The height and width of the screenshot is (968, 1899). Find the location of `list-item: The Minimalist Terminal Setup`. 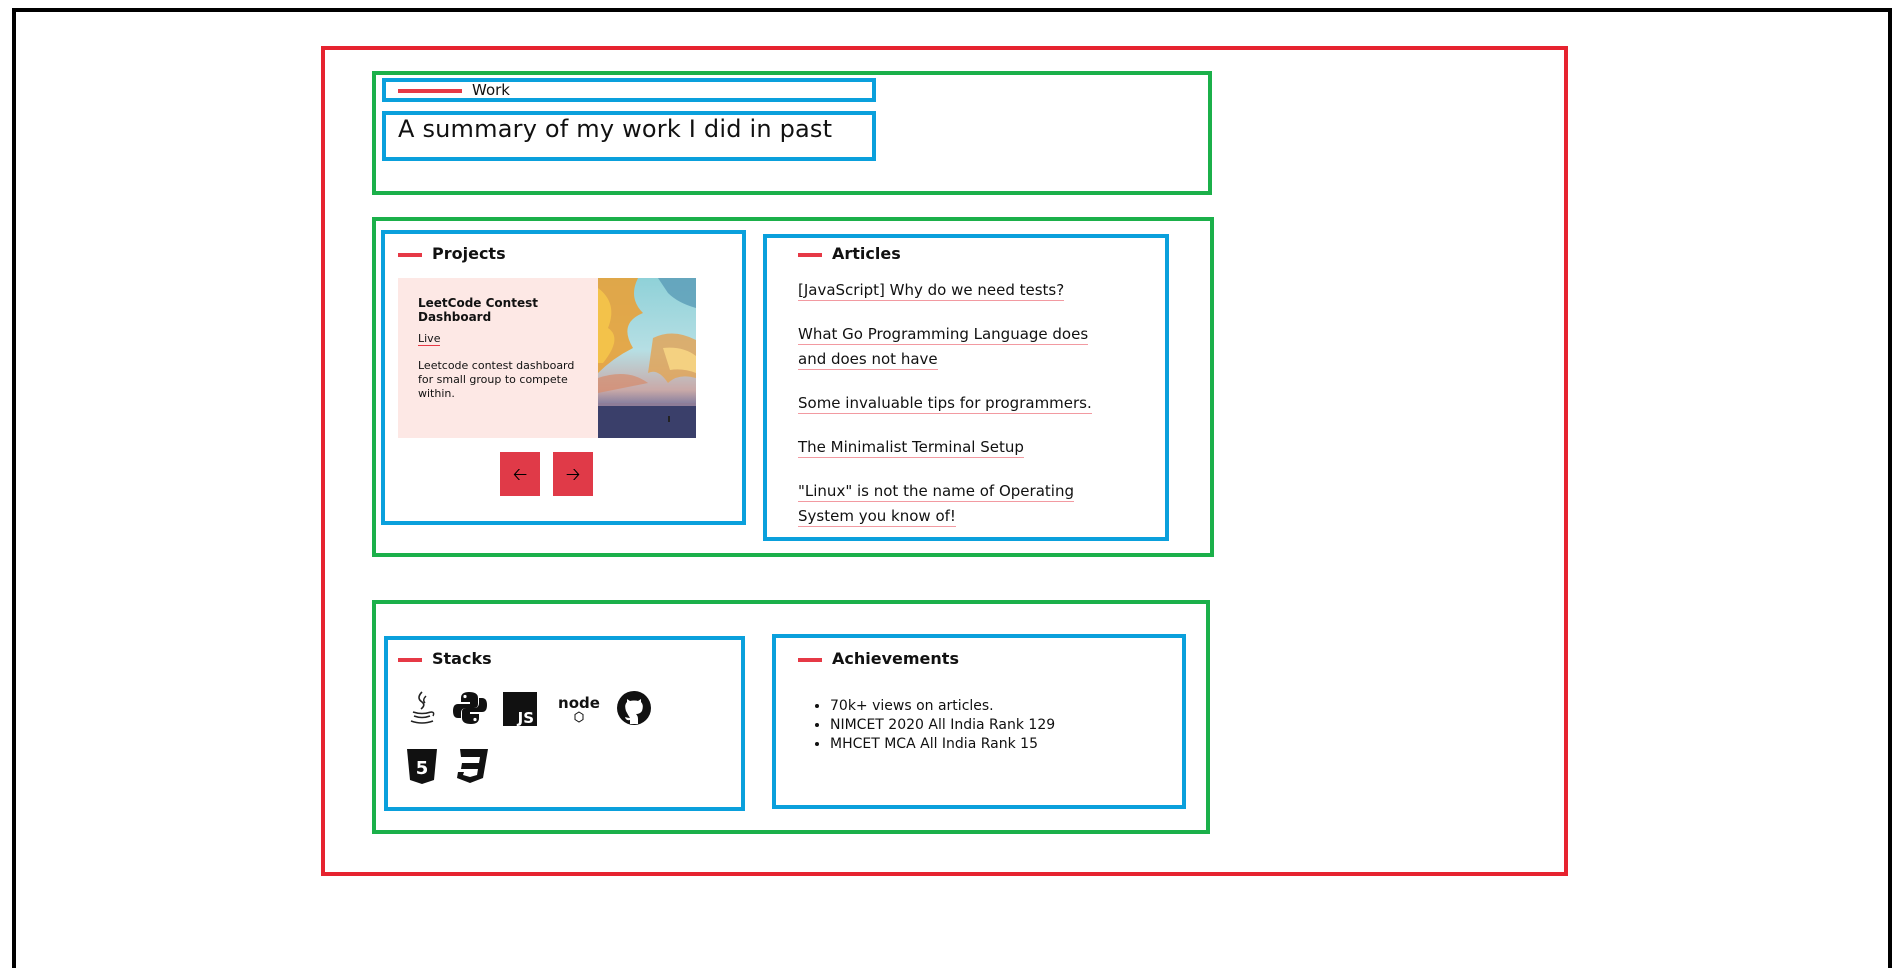

list-item: The Minimalist Terminal Setup is located at coordinates (958, 447).